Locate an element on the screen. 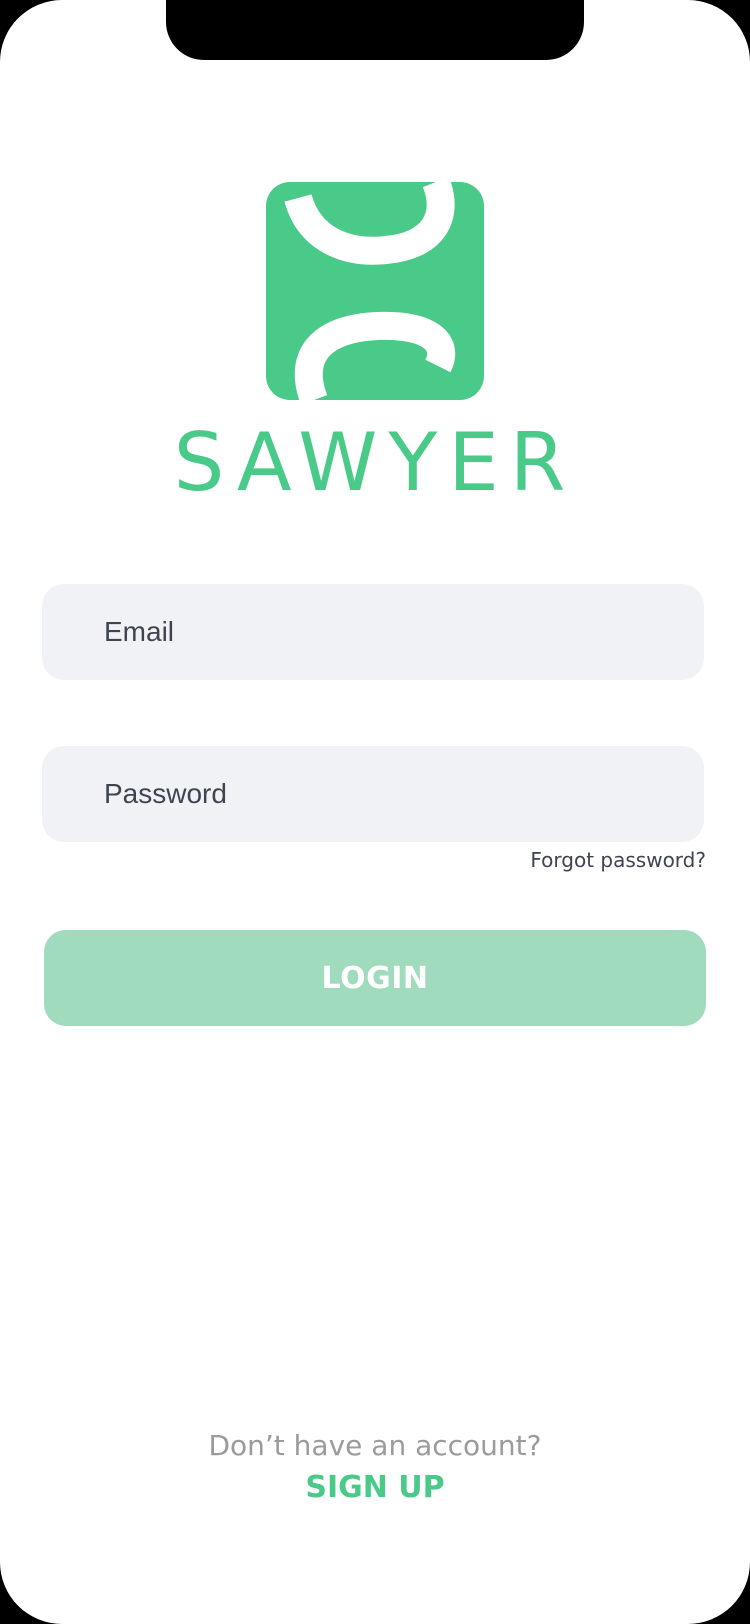  signup-prompt: Don’t have an account? is located at coordinates (375, 1445).